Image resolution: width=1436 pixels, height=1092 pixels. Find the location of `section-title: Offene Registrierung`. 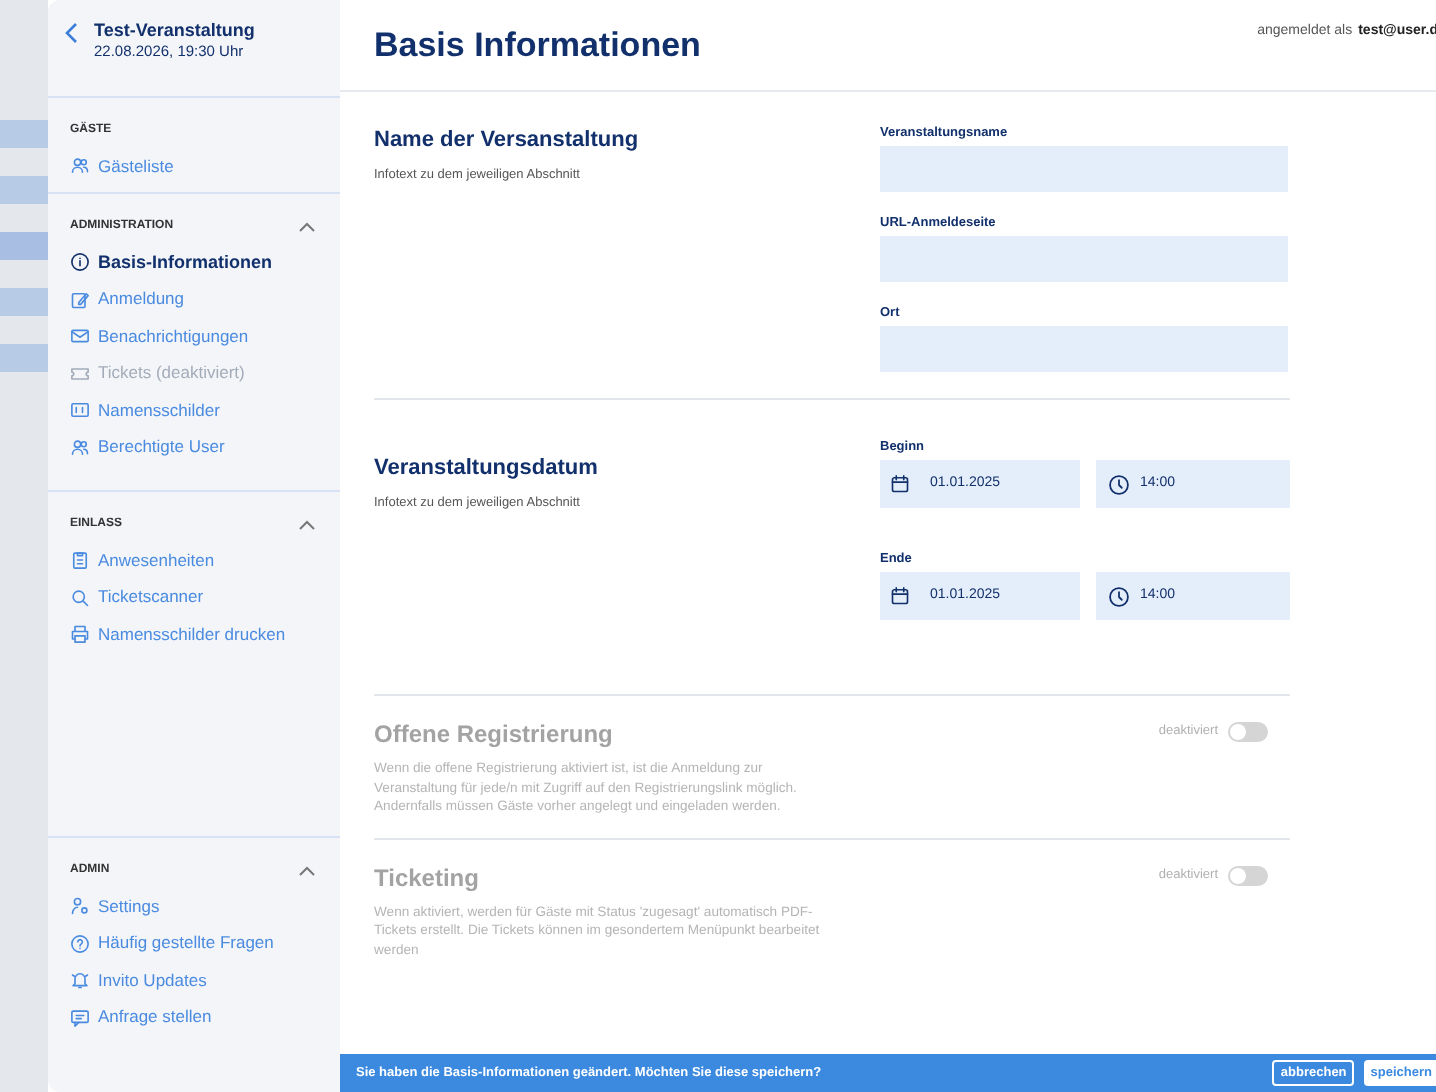

section-title: Offene Registrierung is located at coordinates (494, 735).